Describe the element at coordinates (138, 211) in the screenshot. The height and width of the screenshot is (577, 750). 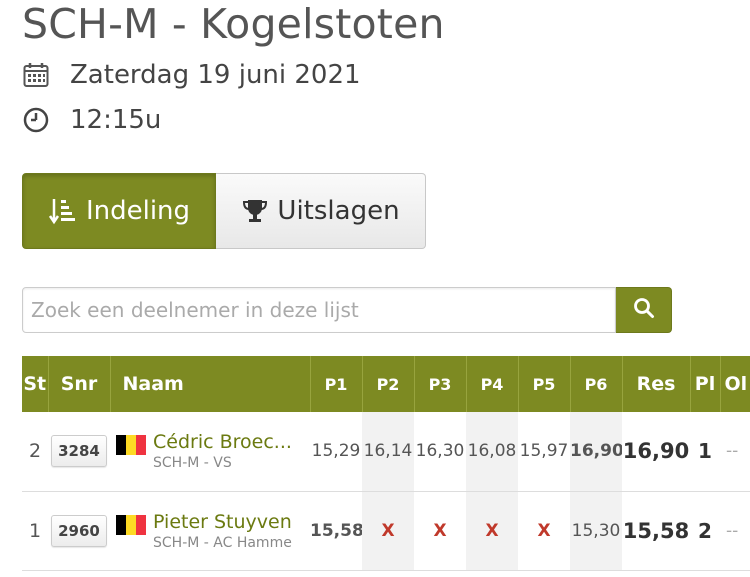
I see `tab-indeling-label: Indeling` at that location.